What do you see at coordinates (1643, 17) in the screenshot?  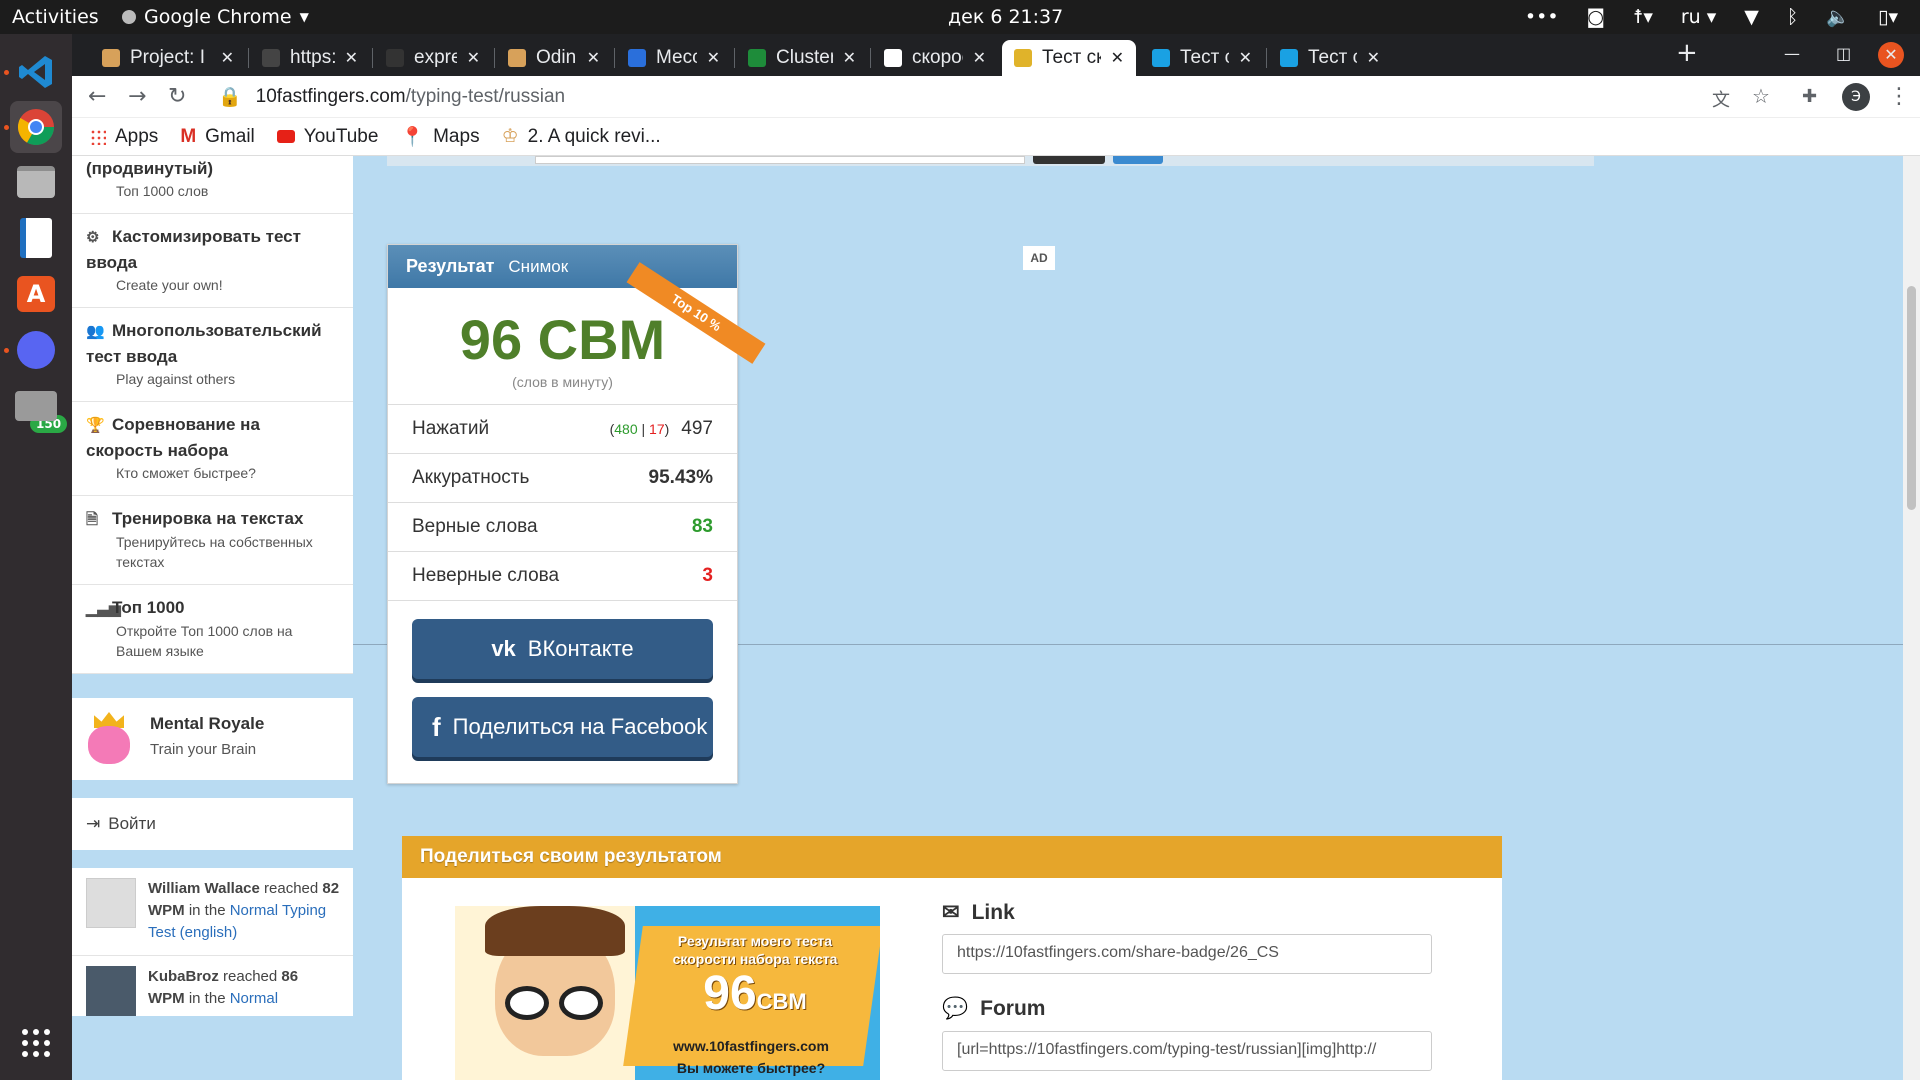 I see `accessibility-icon: ☨▾` at bounding box center [1643, 17].